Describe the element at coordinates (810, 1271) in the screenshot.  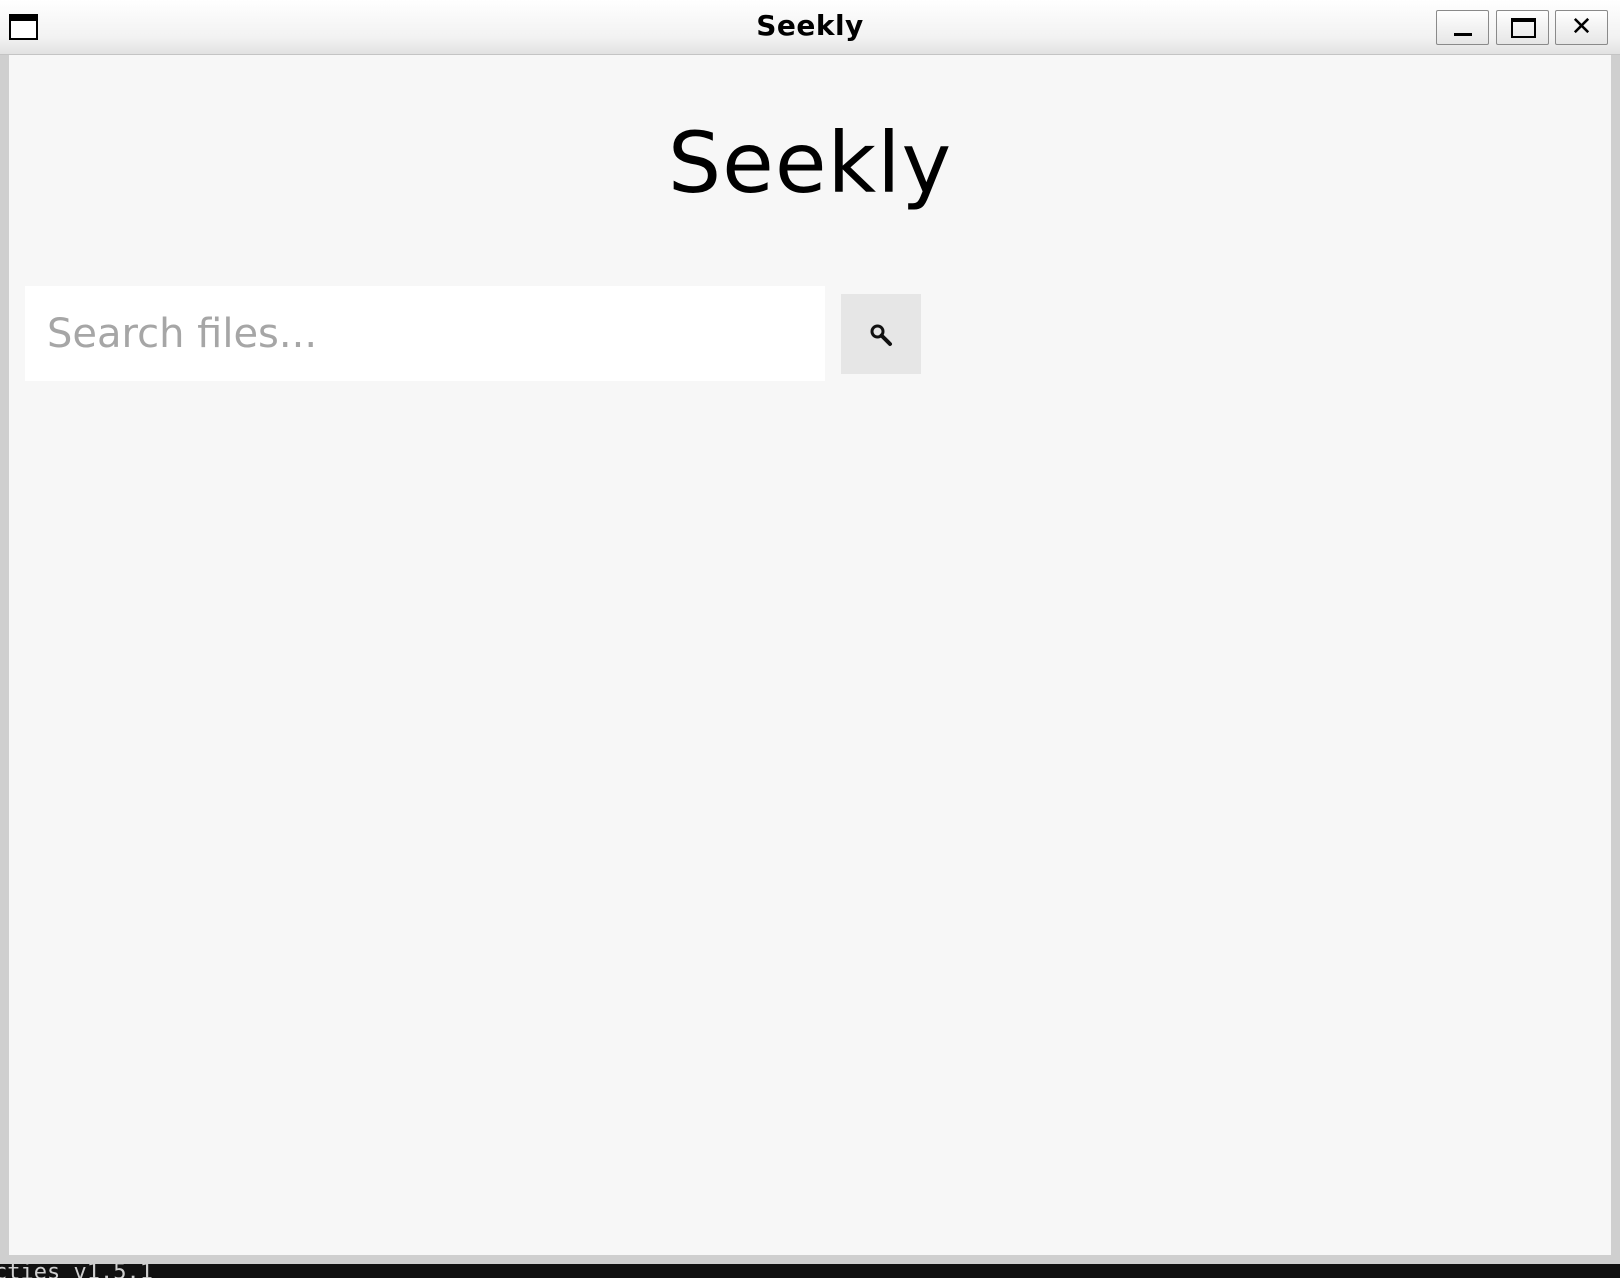
I see `background-terminal: cties v1.5.1` at that location.